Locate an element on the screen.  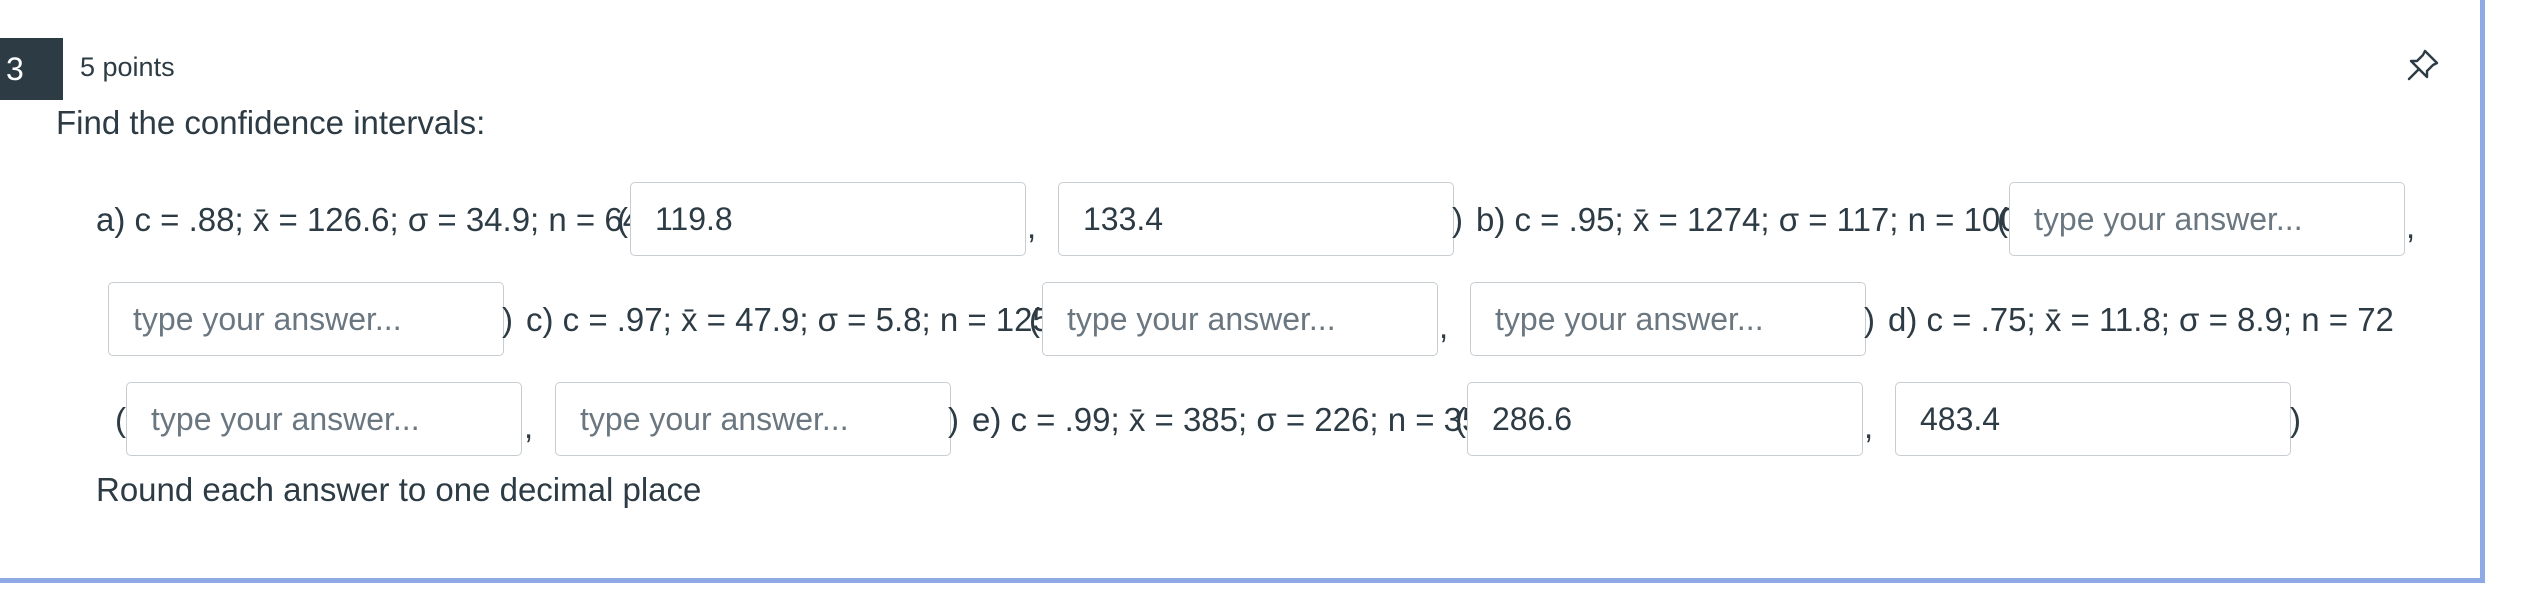
question-prompt: Find the confidence intervals: is located at coordinates (271, 122).